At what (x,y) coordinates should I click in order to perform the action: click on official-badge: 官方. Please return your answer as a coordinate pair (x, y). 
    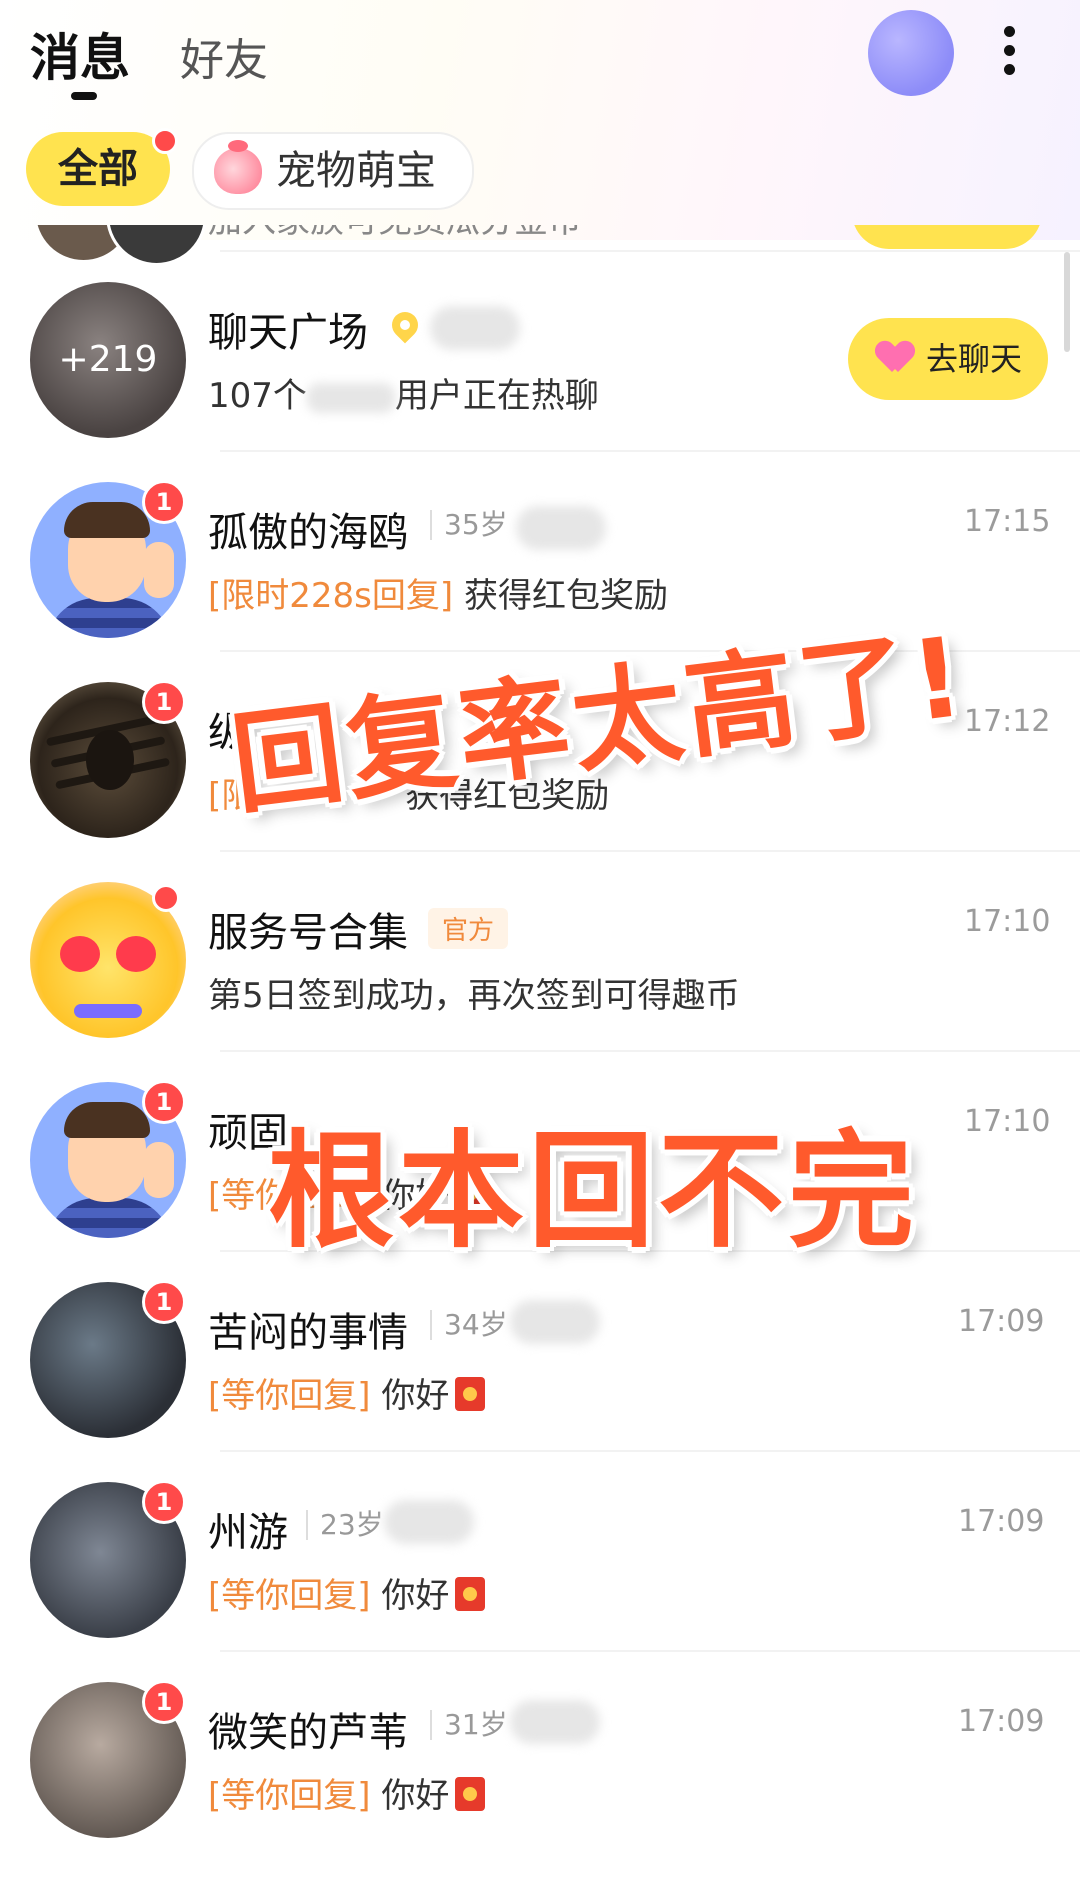
    Looking at the image, I should click on (468, 928).